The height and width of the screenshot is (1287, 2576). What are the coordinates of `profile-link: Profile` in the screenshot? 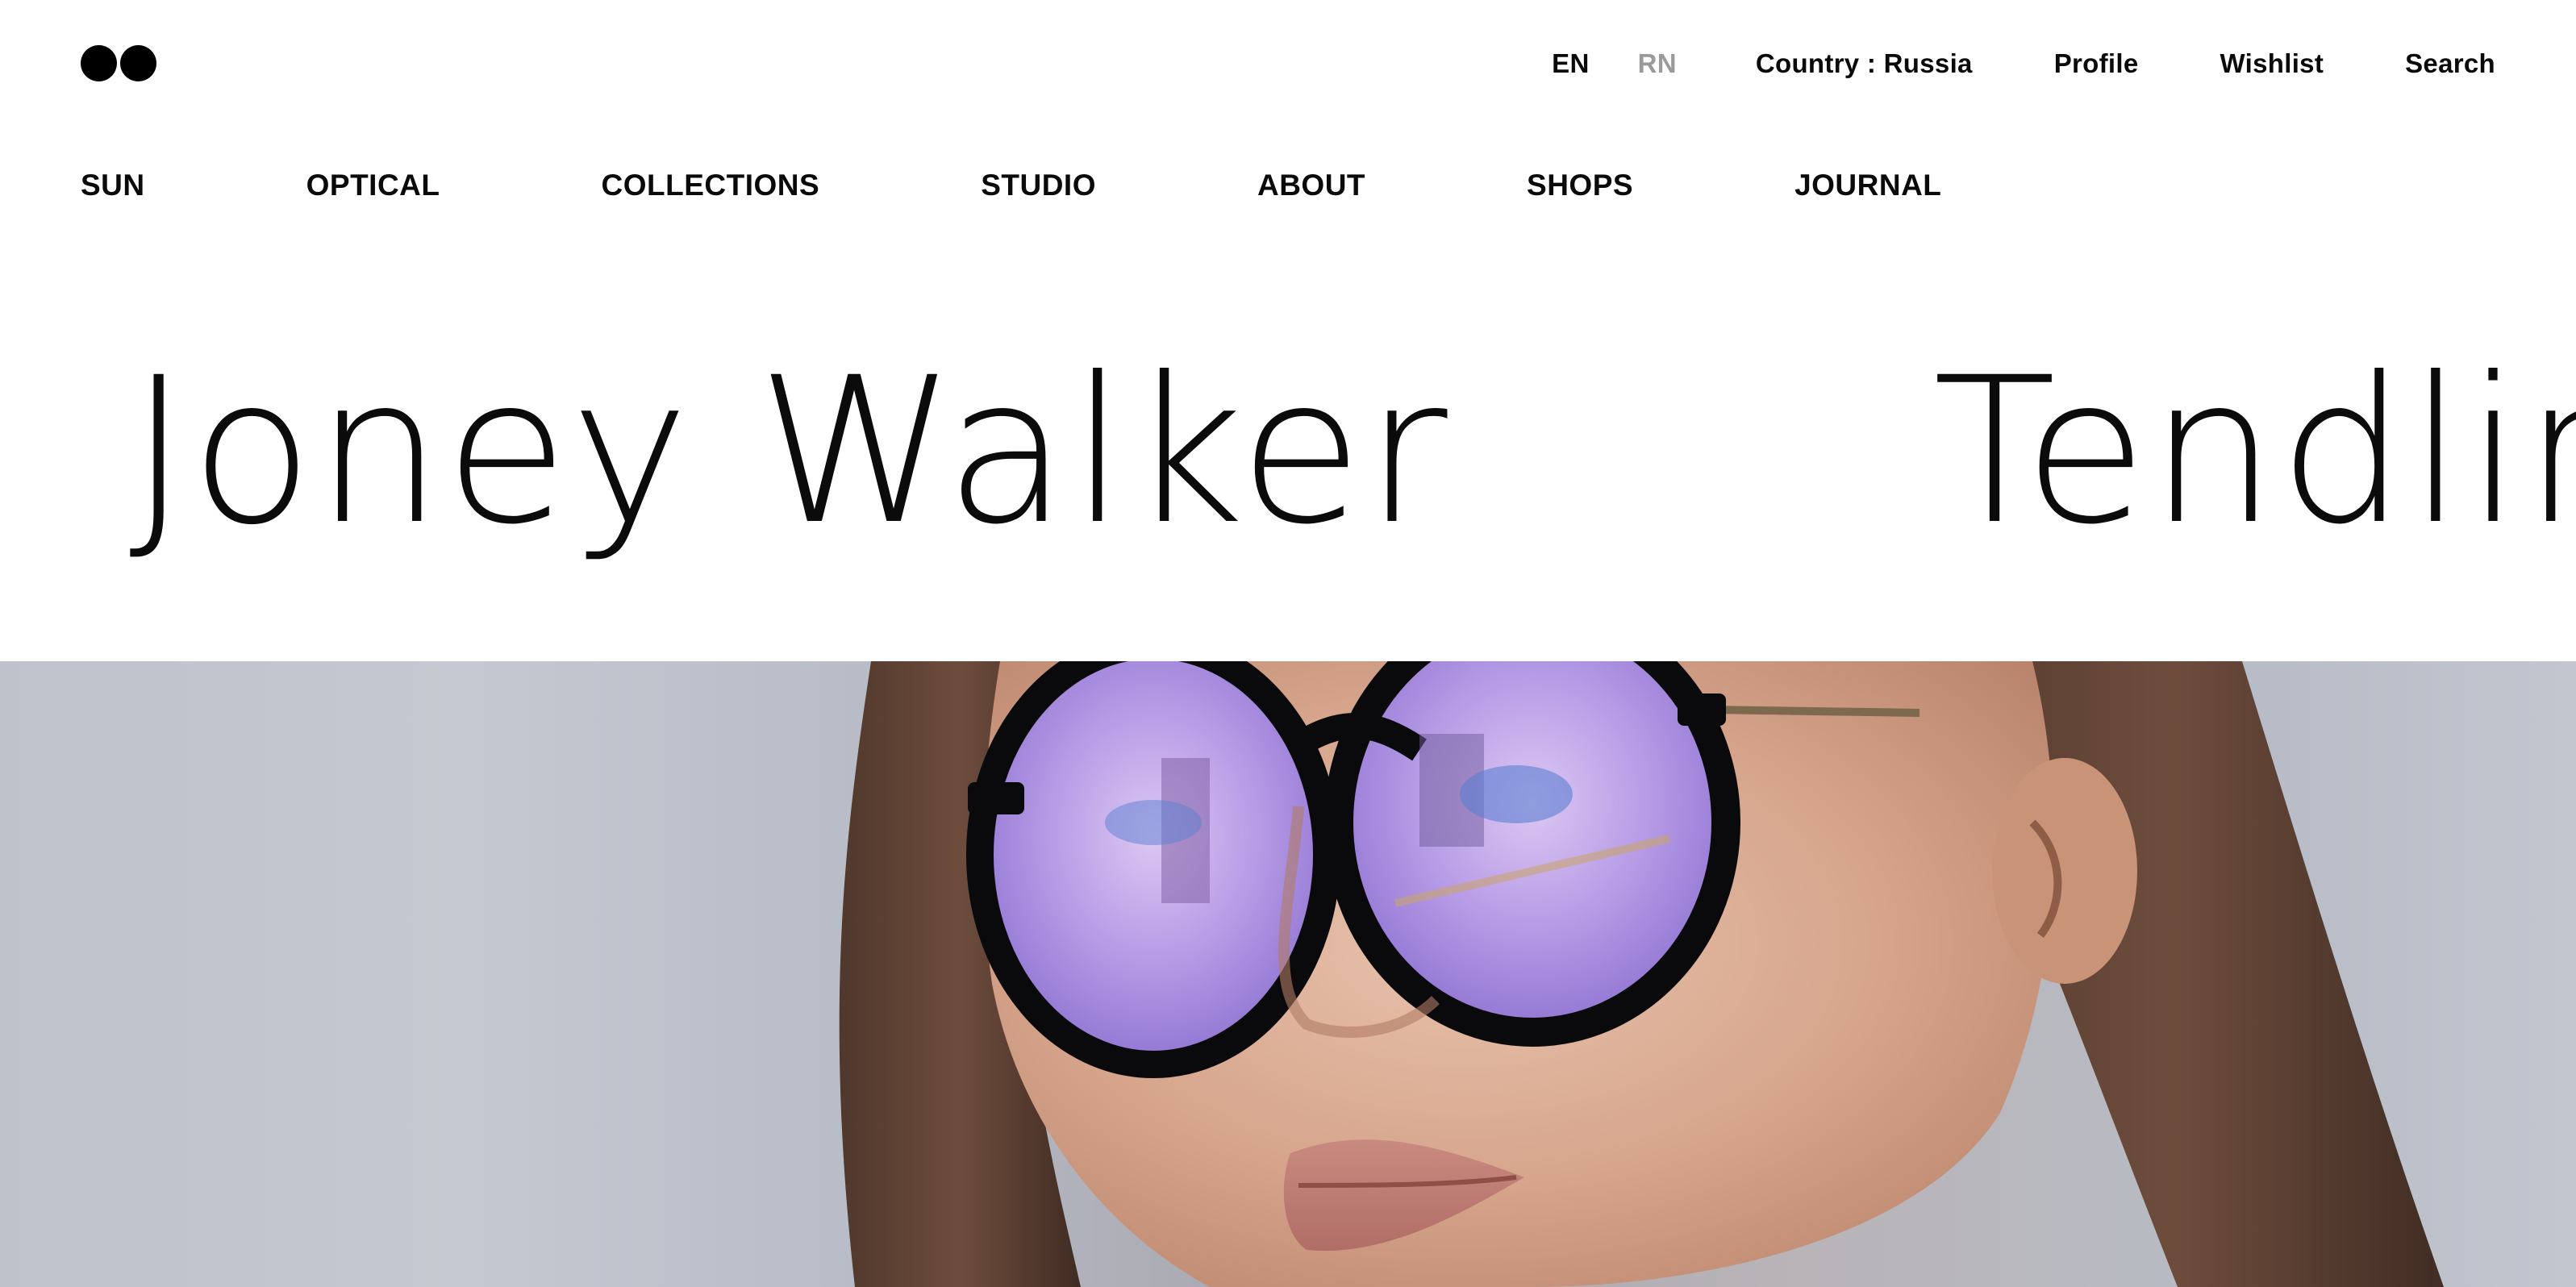 It's located at (2096, 63).